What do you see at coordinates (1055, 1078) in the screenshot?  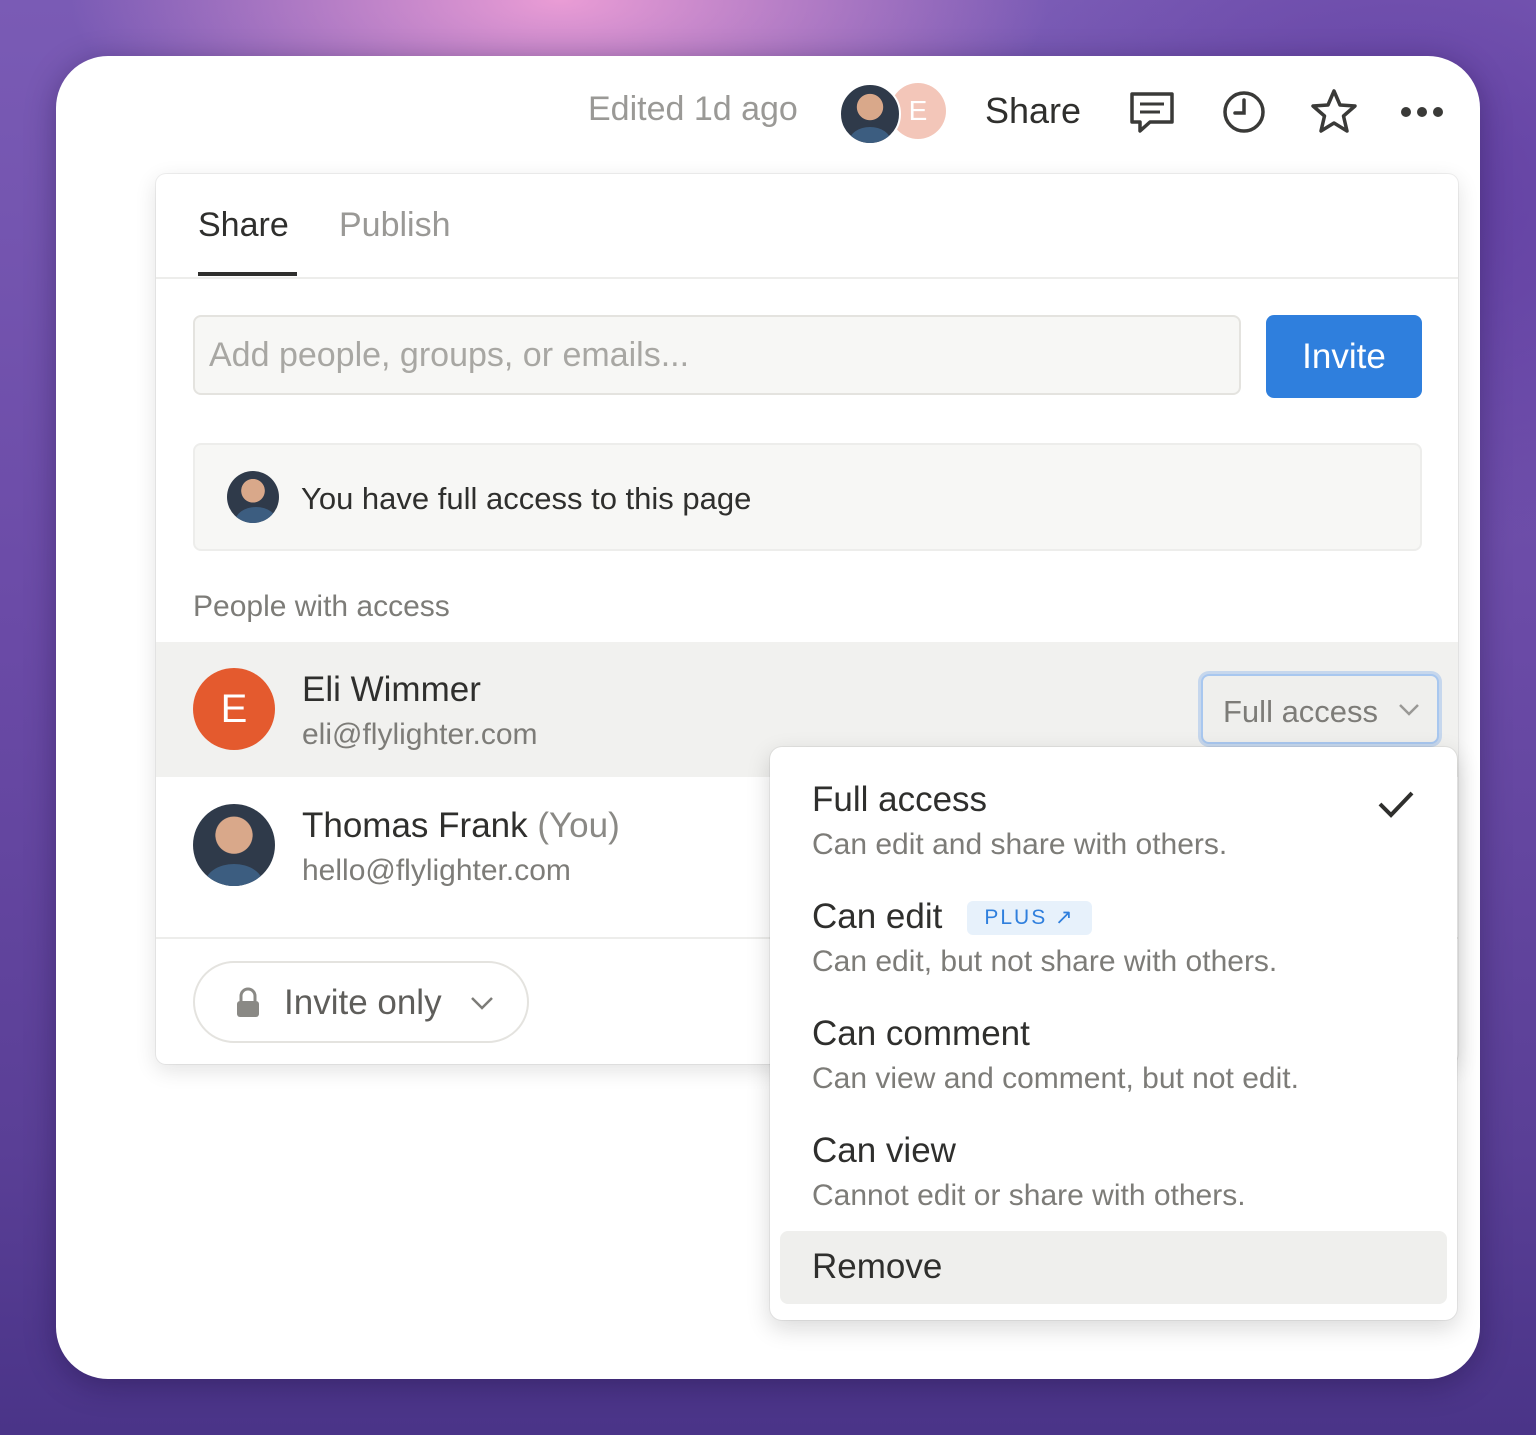 I see `option-description: Can view and comment, but not edit.` at bounding box center [1055, 1078].